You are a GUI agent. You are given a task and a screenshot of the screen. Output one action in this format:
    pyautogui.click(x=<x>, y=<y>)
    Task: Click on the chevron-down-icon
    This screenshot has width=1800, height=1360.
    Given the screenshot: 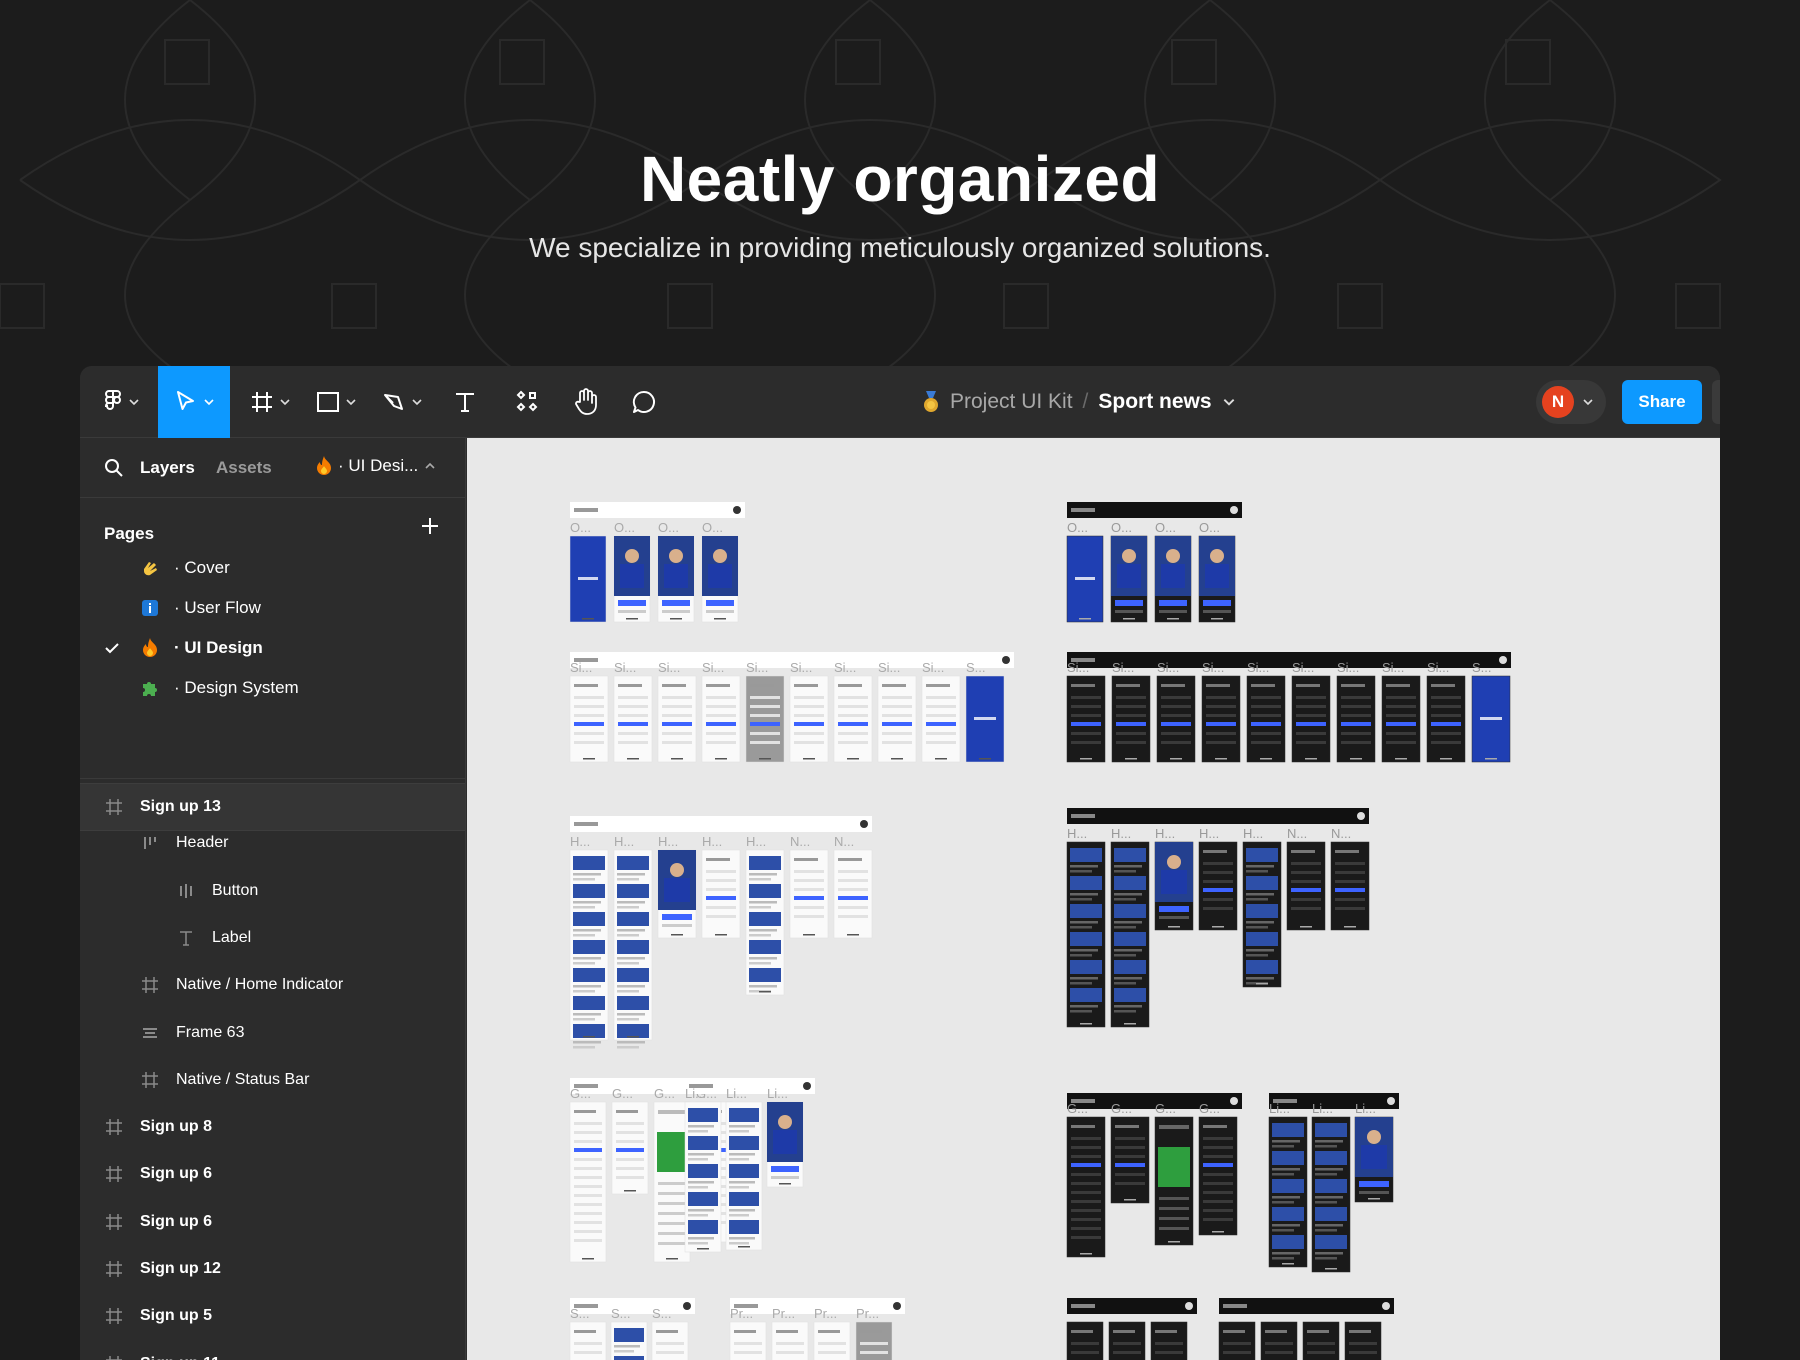 What is the action you would take?
    pyautogui.click(x=1229, y=402)
    